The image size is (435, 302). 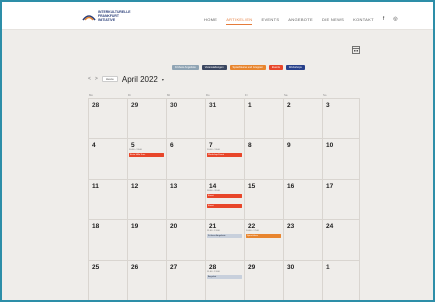 I want to click on day-cell-number: 10, so click(x=329, y=145).